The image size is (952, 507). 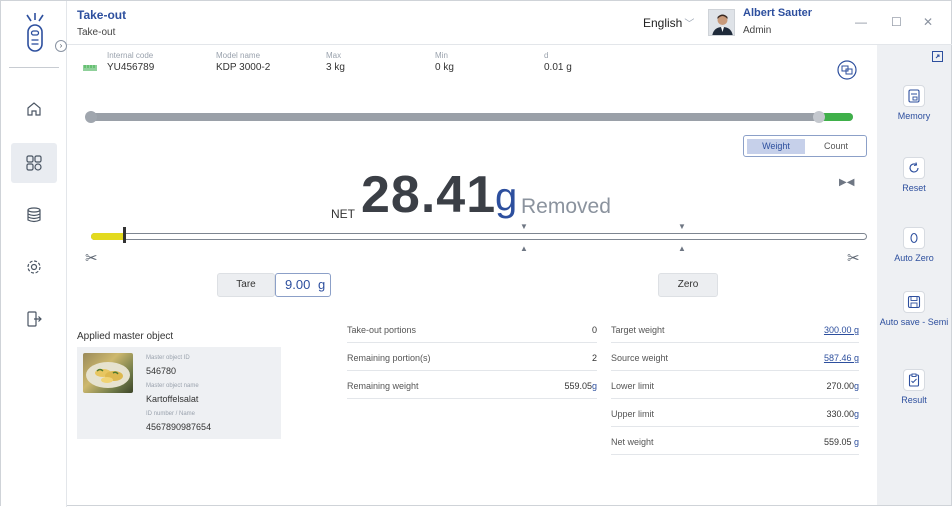 I want to click on user-portrait-icon, so click(x=721, y=22).